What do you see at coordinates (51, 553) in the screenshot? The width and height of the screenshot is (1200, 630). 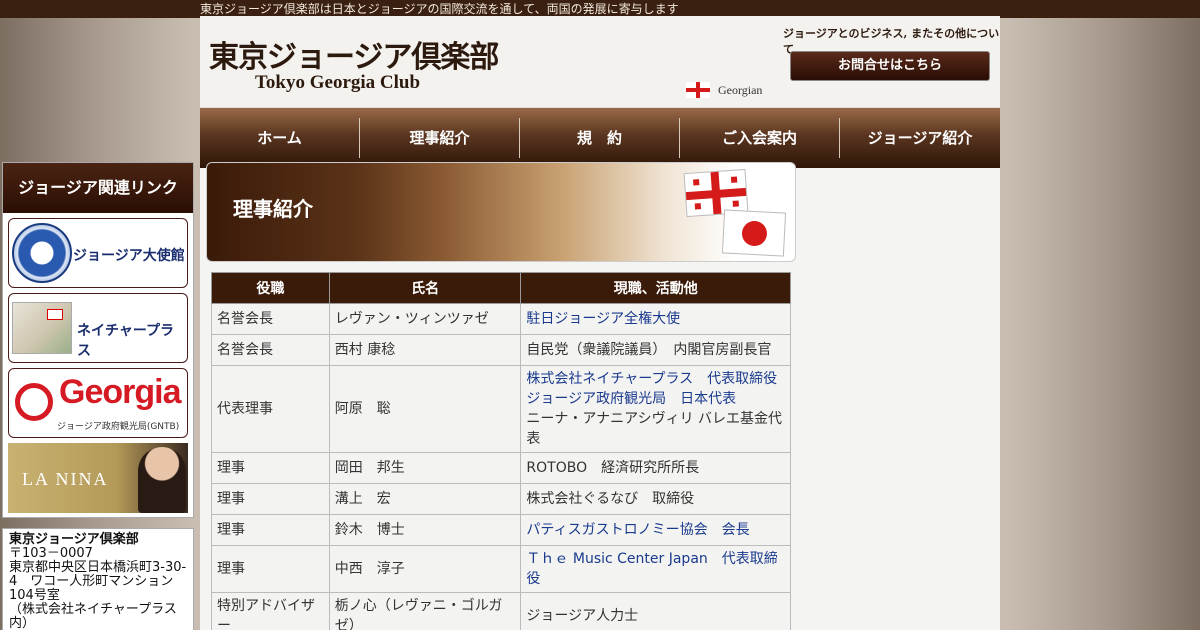 I see `address-postal: 〒103－0007` at bounding box center [51, 553].